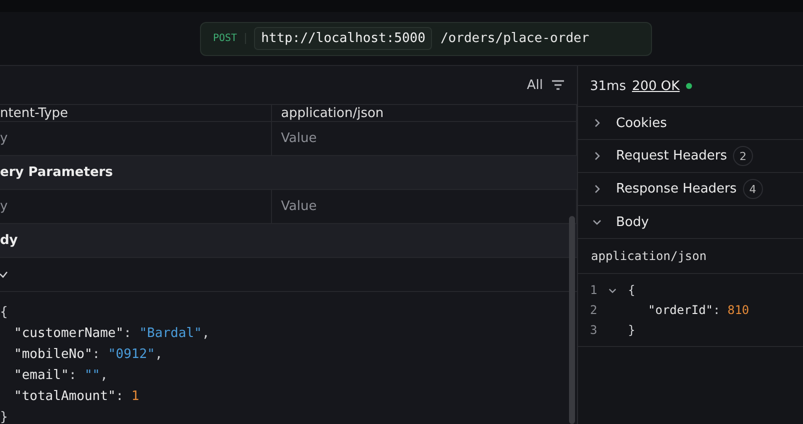  I want to click on code-line: "mobileNo": "0912",, so click(88, 355).